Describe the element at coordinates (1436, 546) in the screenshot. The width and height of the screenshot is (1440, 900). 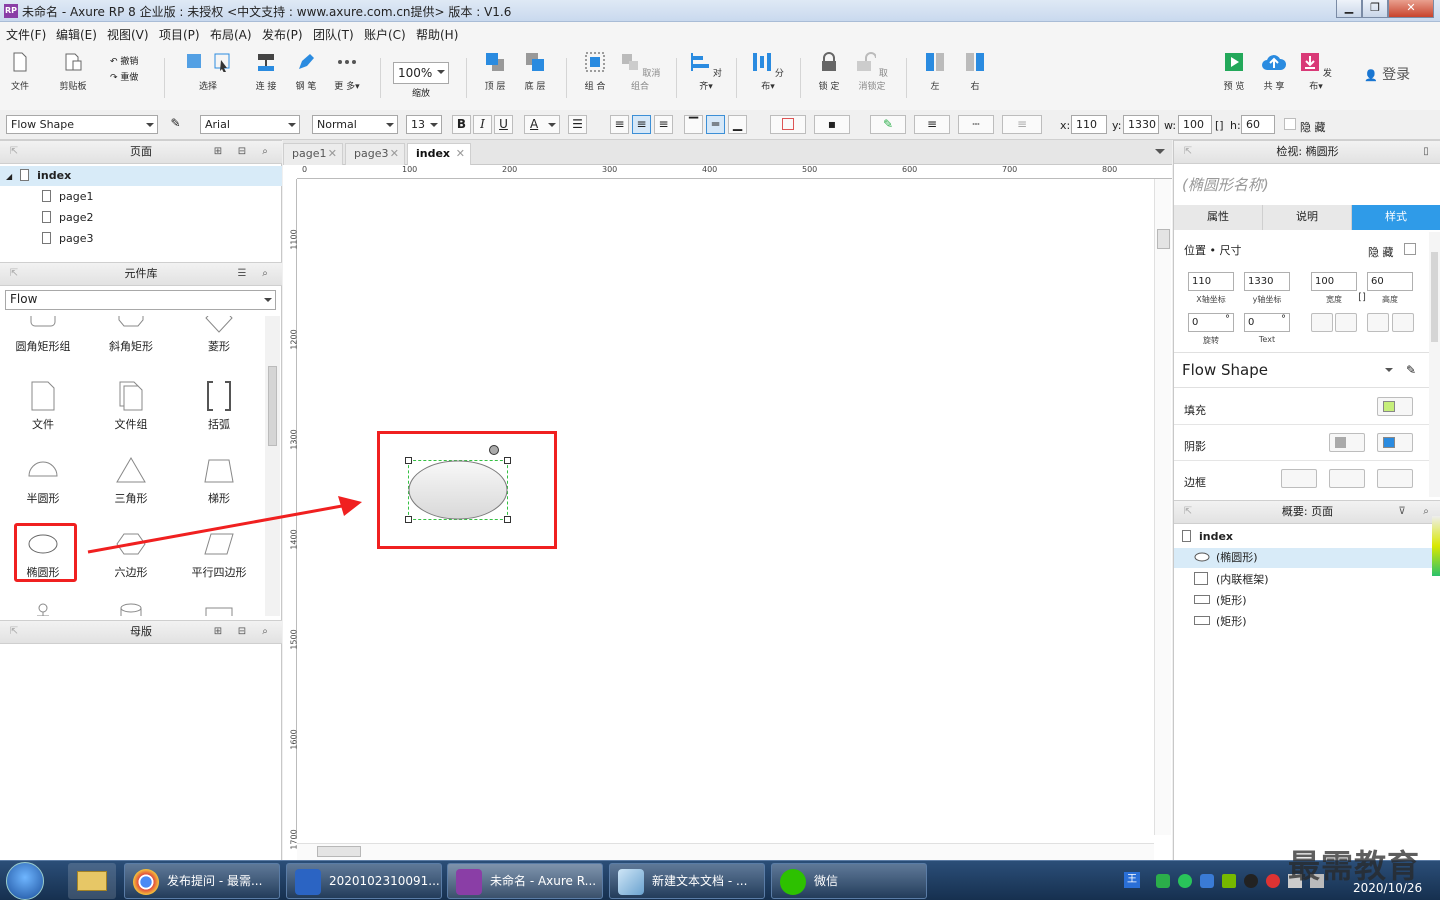
I see `outline-scrollbar` at that location.